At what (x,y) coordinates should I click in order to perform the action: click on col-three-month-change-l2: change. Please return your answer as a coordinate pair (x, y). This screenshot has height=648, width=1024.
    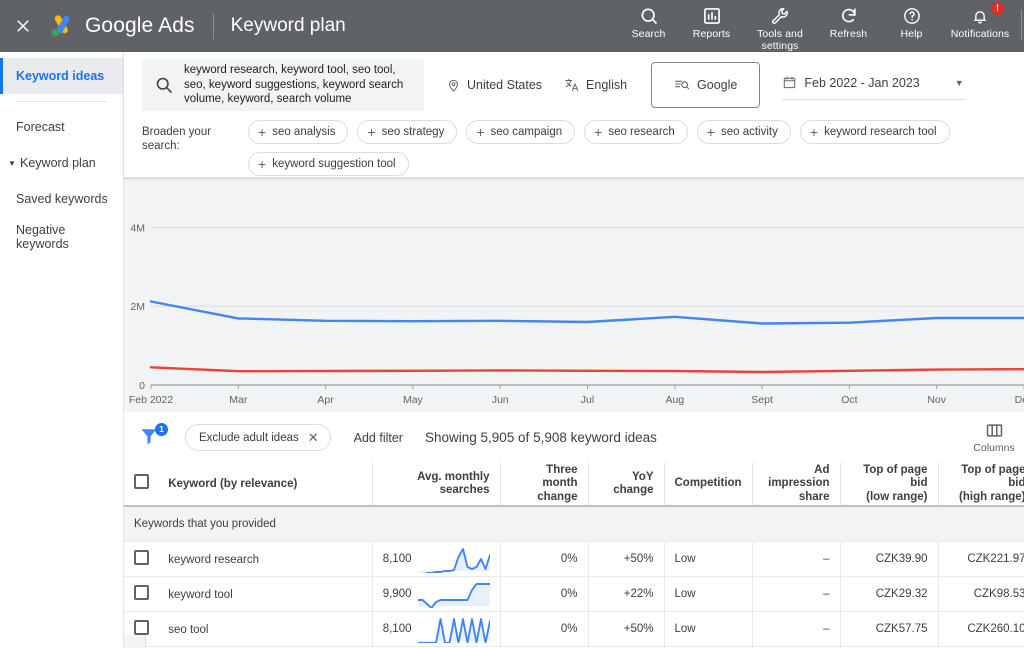
    Looking at the image, I should click on (557, 496).